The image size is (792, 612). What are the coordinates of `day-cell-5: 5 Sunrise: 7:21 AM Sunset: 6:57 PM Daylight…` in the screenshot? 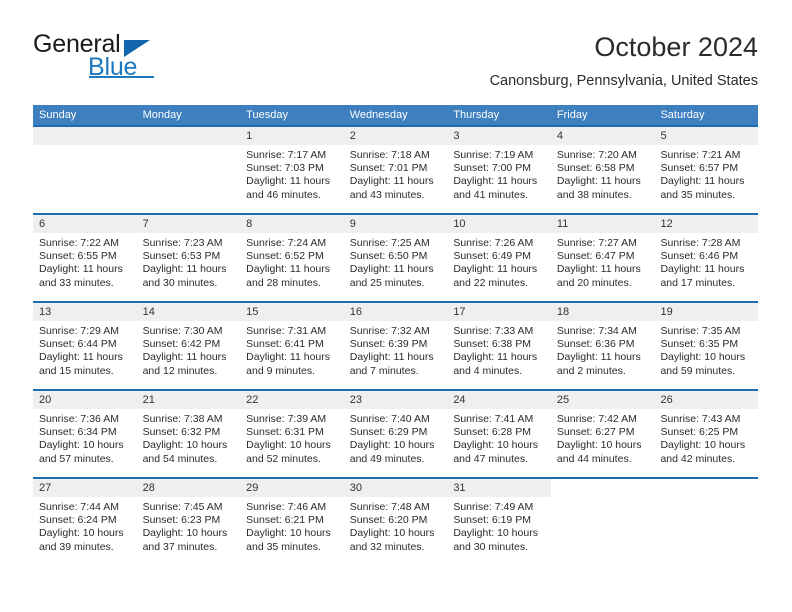 It's located at (706, 170).